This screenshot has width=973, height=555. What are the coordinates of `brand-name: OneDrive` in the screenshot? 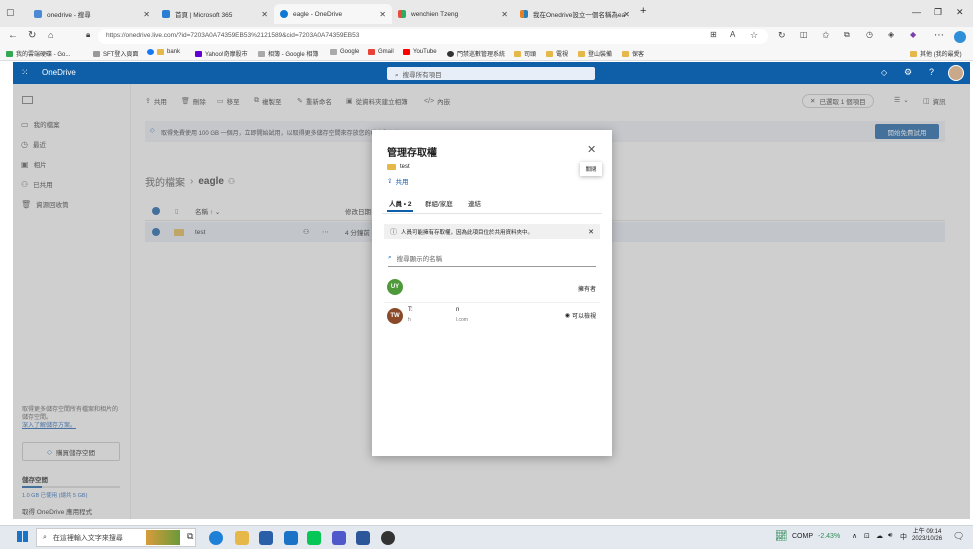 It's located at (59, 72).